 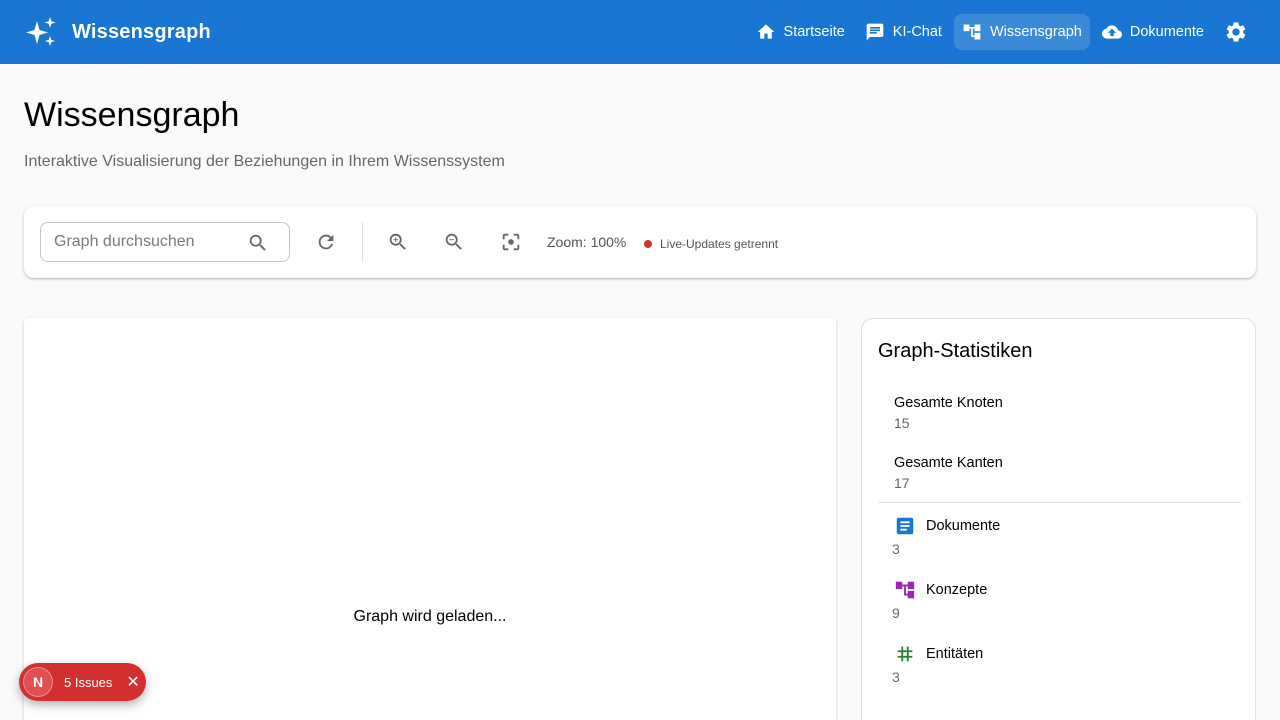 I want to click on center-focus-button, so click(x=511, y=242).